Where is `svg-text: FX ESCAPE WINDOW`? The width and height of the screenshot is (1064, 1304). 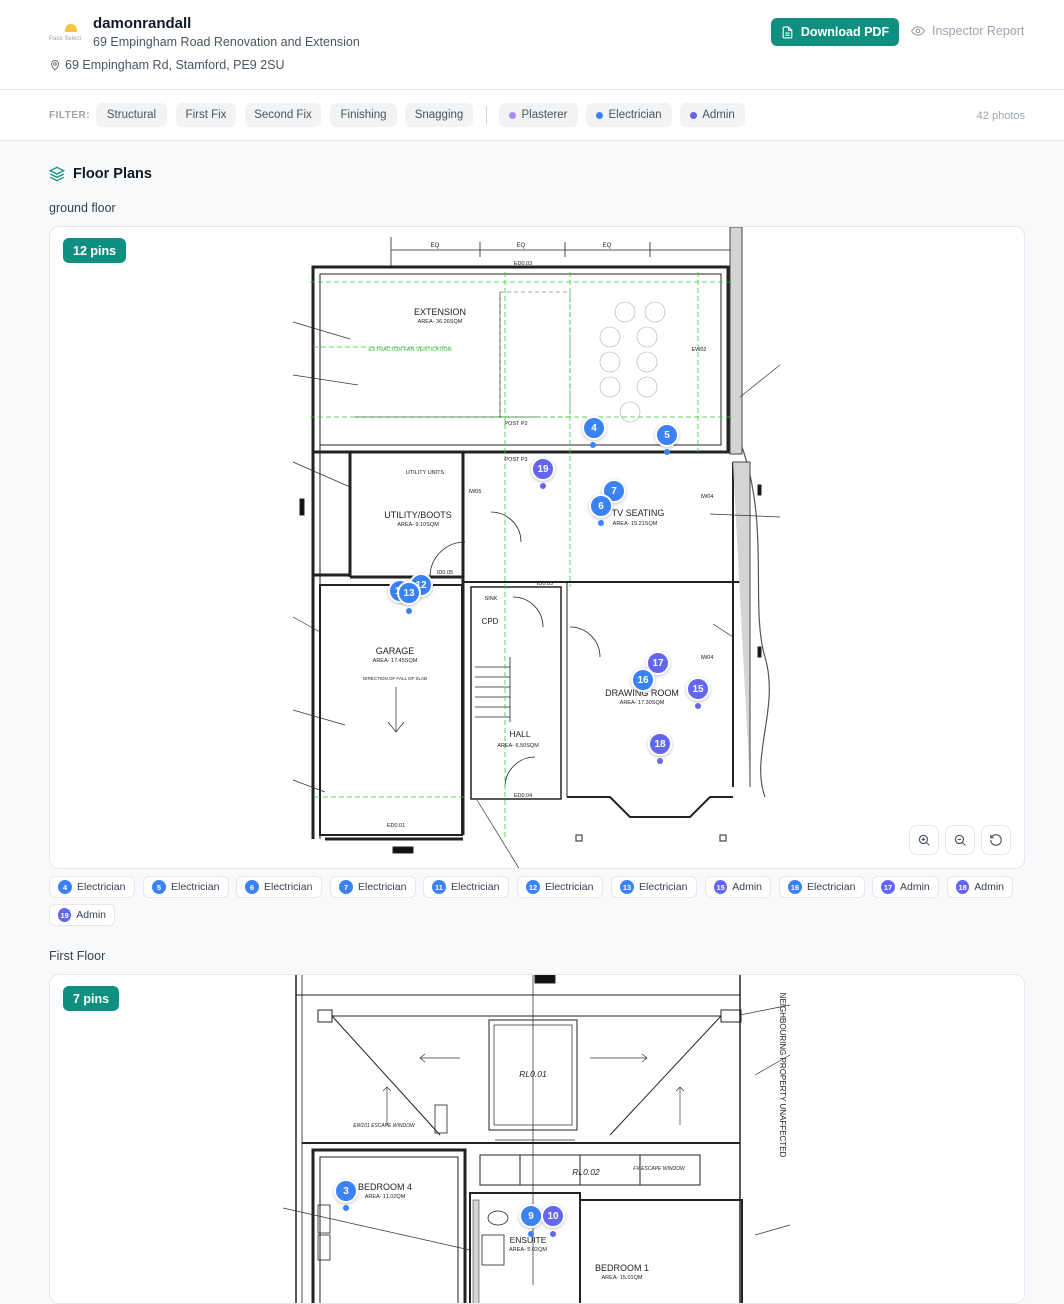
svg-text: FX ESCAPE WINDOW is located at coordinates (659, 1169).